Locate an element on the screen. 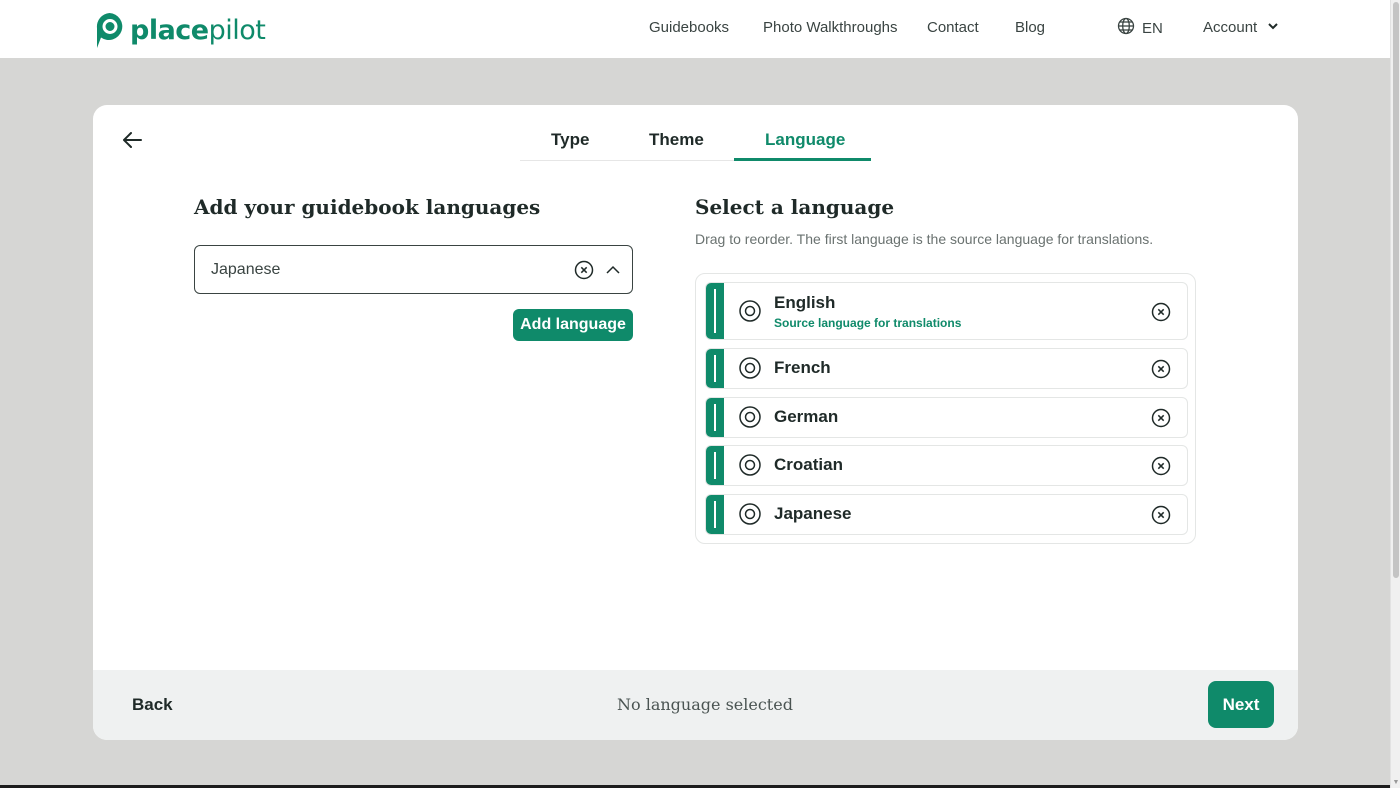  language-item-english: English Source language for translations is located at coordinates (946, 311).